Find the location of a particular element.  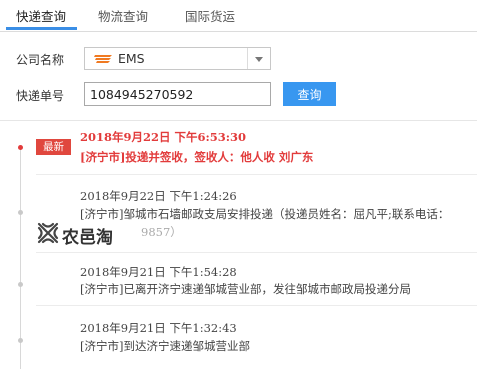

tab-express-query: 快递查询 is located at coordinates (41, 15).